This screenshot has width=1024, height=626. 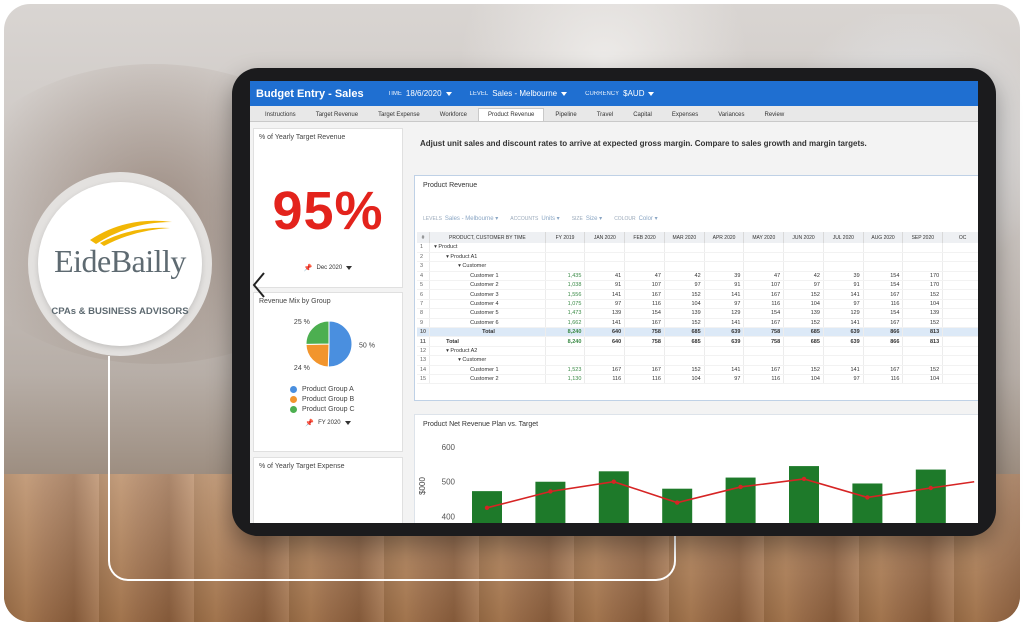 What do you see at coordinates (565, 115) in the screenshot?
I see `tab-pipeline: Pipeline` at bounding box center [565, 115].